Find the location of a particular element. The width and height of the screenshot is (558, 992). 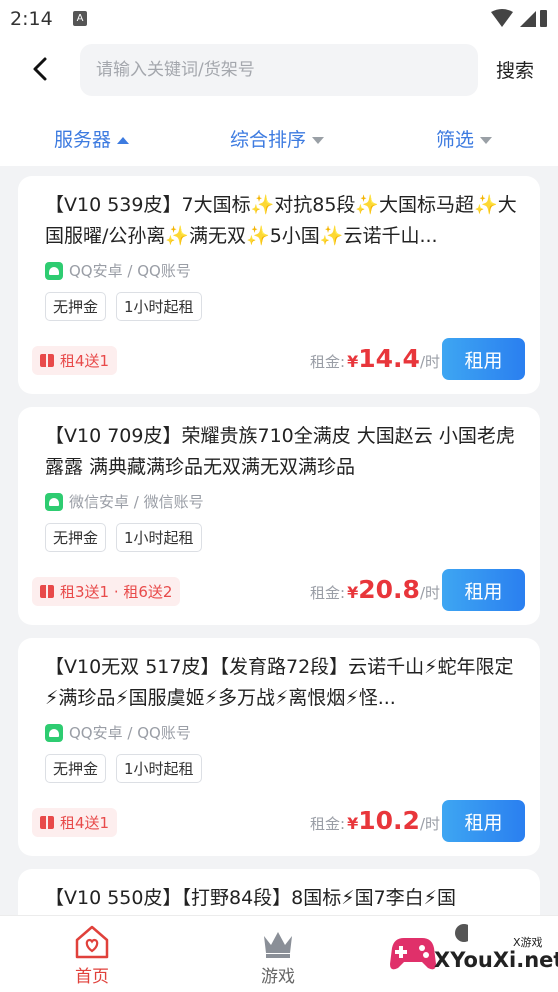

watermark-logo: X游戏 XYouXi.net is located at coordinates (473, 955).